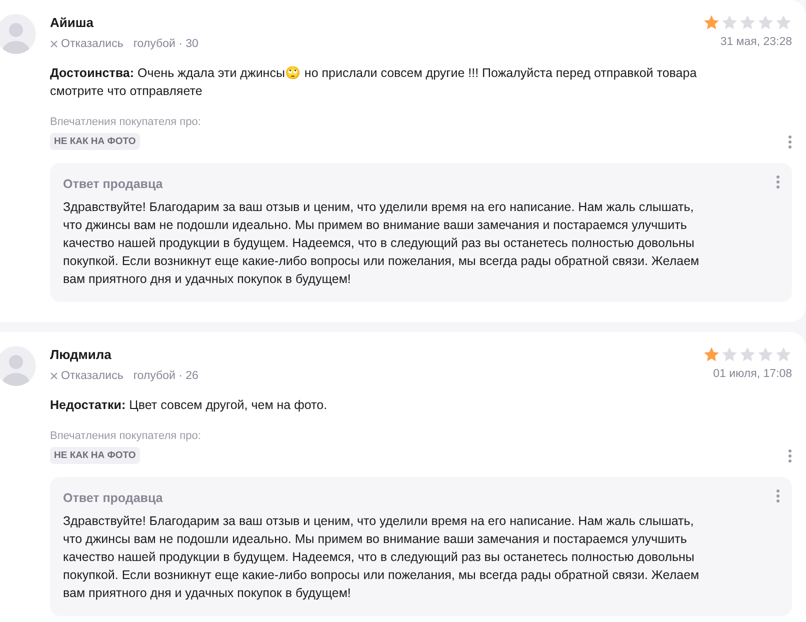 This screenshot has height=622, width=806. Describe the element at coordinates (165, 376) in the screenshot. I see `product-variant: голубой · 26` at that location.